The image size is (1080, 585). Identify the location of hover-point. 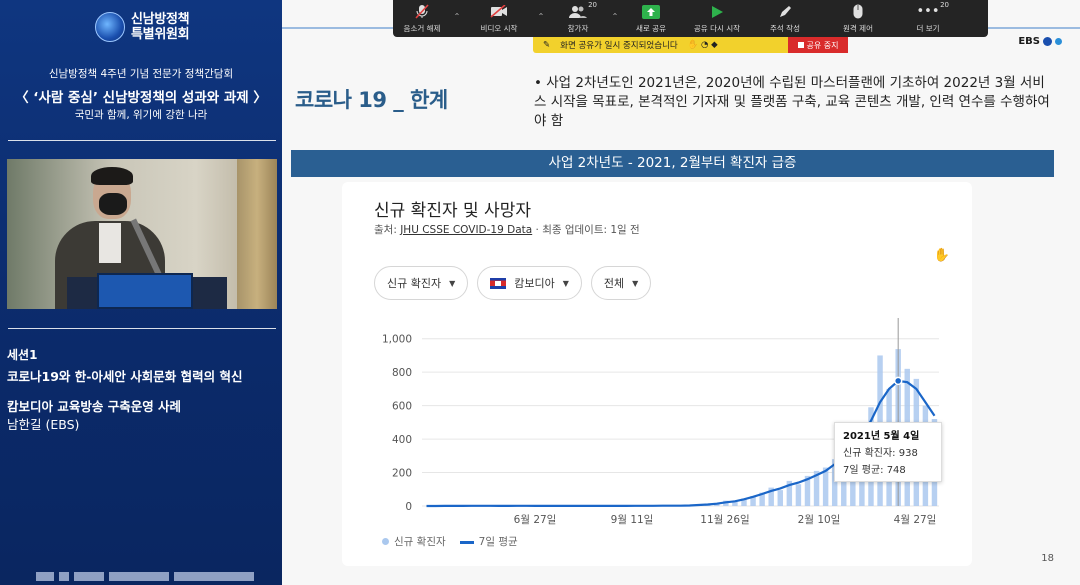
(898, 381).